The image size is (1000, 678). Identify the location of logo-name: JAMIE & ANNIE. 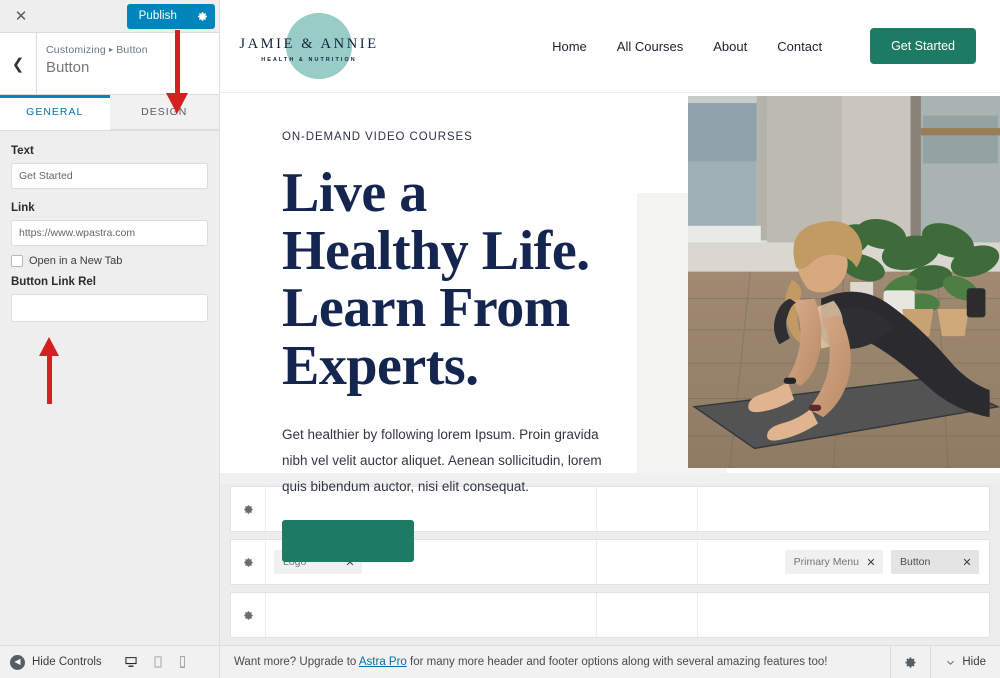
(309, 44).